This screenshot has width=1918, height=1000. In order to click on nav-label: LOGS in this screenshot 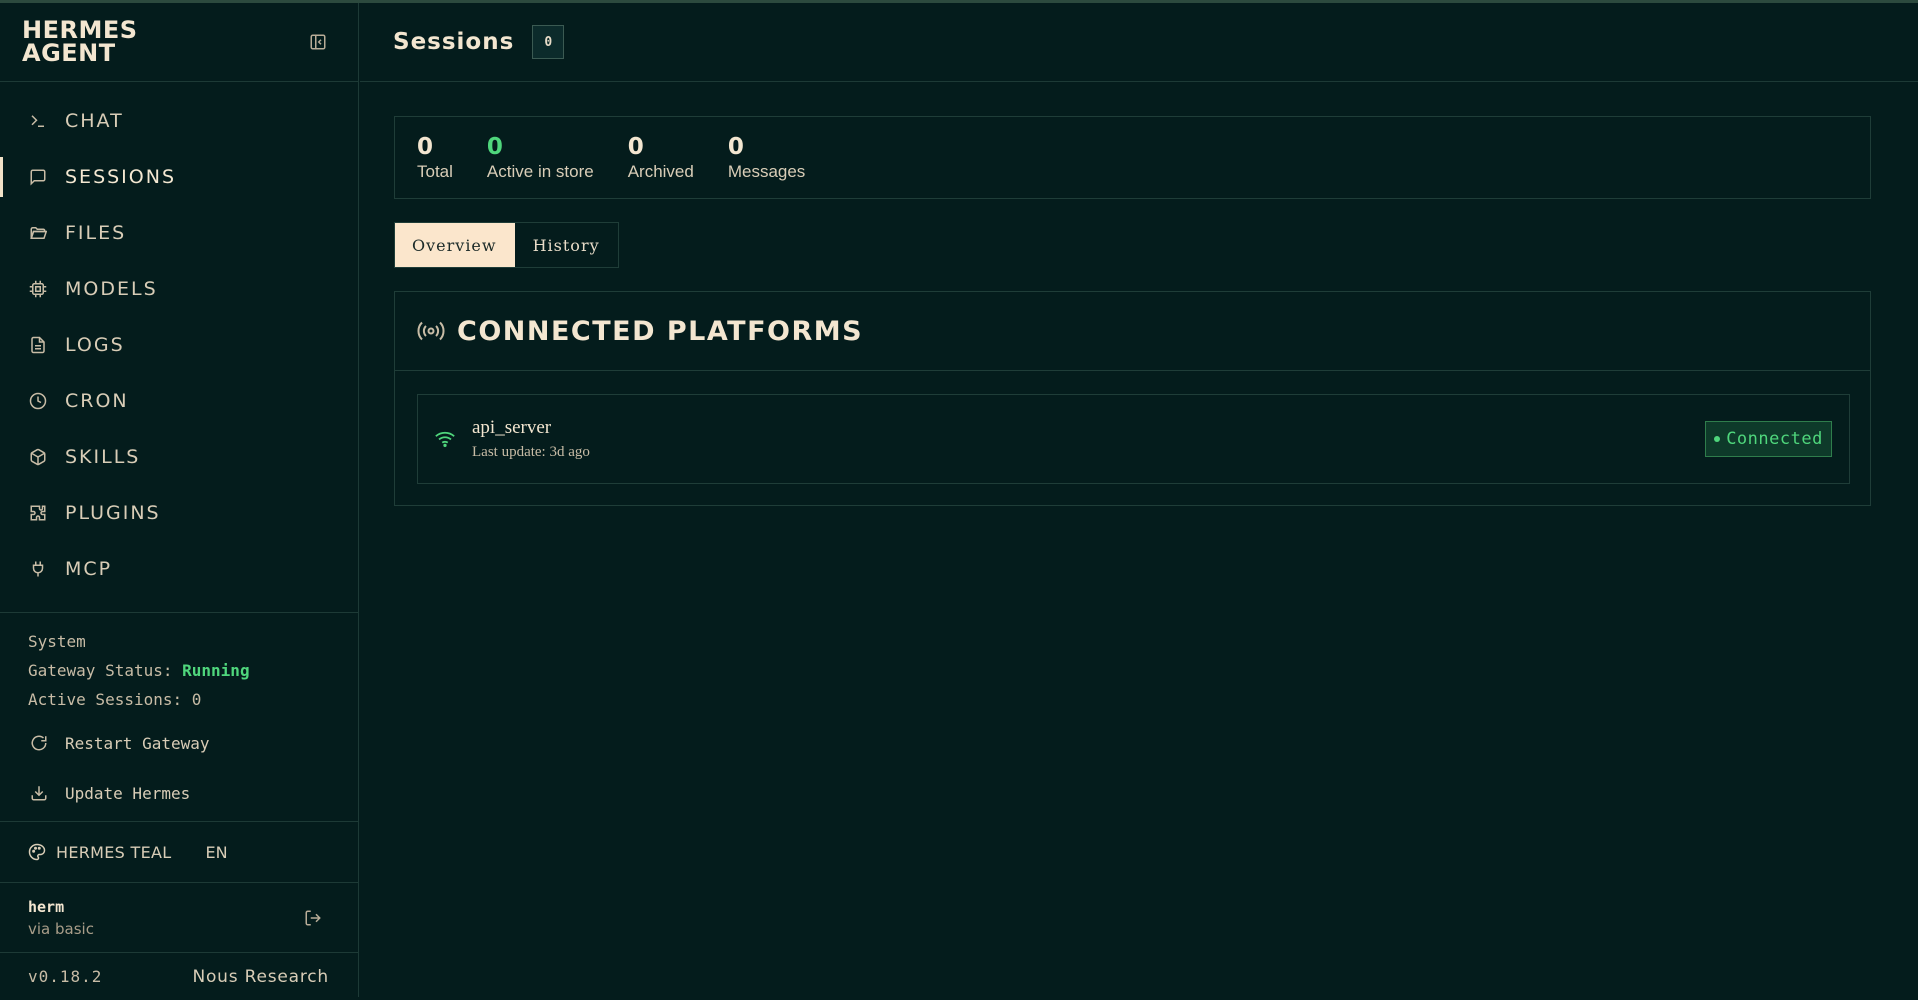, I will do `click(95, 345)`.